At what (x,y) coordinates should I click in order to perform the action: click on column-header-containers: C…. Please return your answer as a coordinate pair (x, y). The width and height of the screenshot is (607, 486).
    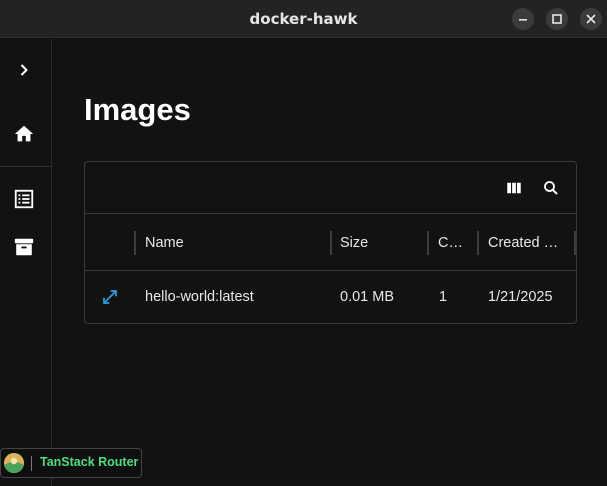
    Looking at the image, I should click on (458, 243).